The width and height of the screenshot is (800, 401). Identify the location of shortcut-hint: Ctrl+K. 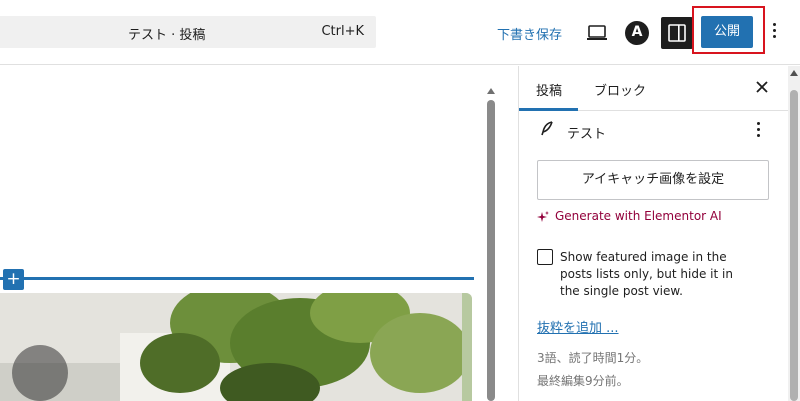
(342, 31).